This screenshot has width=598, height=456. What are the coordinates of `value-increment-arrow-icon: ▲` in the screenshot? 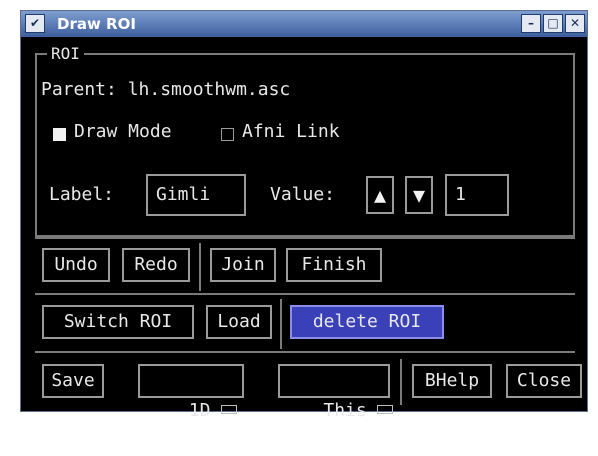 It's located at (380, 195).